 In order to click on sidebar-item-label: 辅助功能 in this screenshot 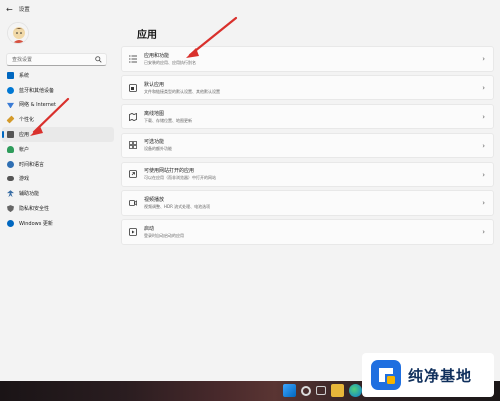, I will do `click(29, 194)`.